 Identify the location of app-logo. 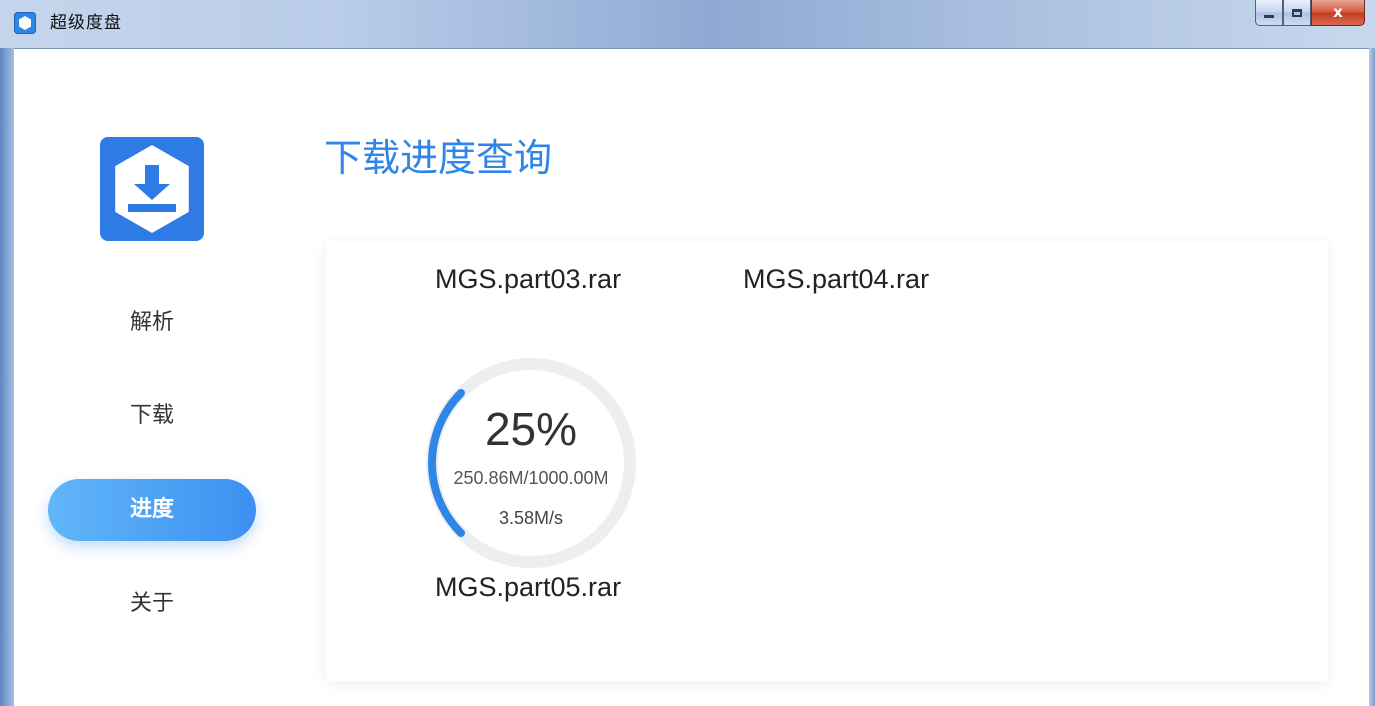
(152, 189).